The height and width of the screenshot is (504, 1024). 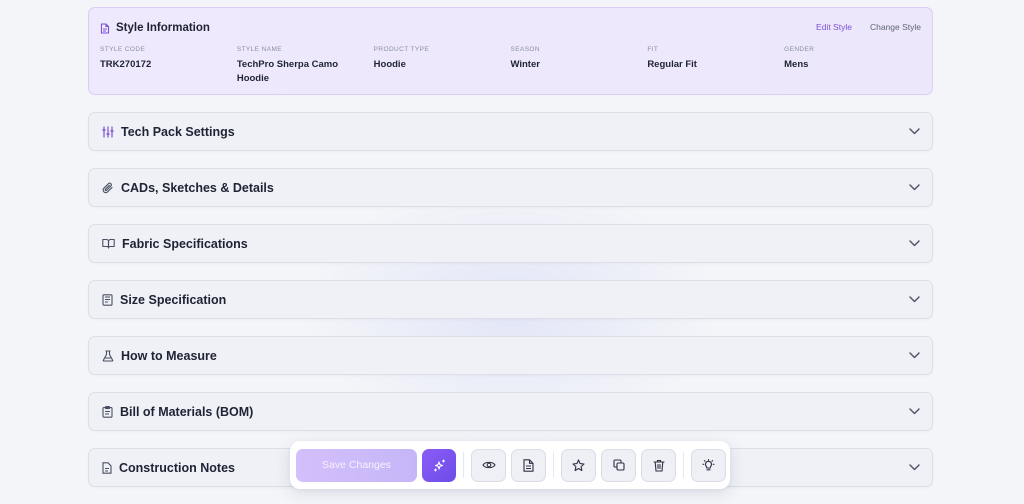 I want to click on save-changes-button: Save Changes, so click(x=356, y=465).